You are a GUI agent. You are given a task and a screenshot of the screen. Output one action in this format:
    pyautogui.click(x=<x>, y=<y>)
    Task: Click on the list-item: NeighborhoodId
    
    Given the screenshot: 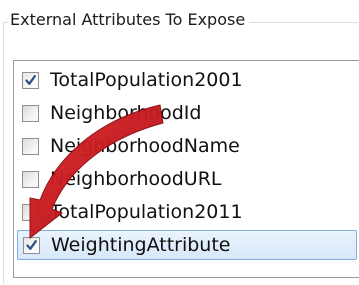 What is the action you would take?
    pyautogui.click(x=187, y=113)
    